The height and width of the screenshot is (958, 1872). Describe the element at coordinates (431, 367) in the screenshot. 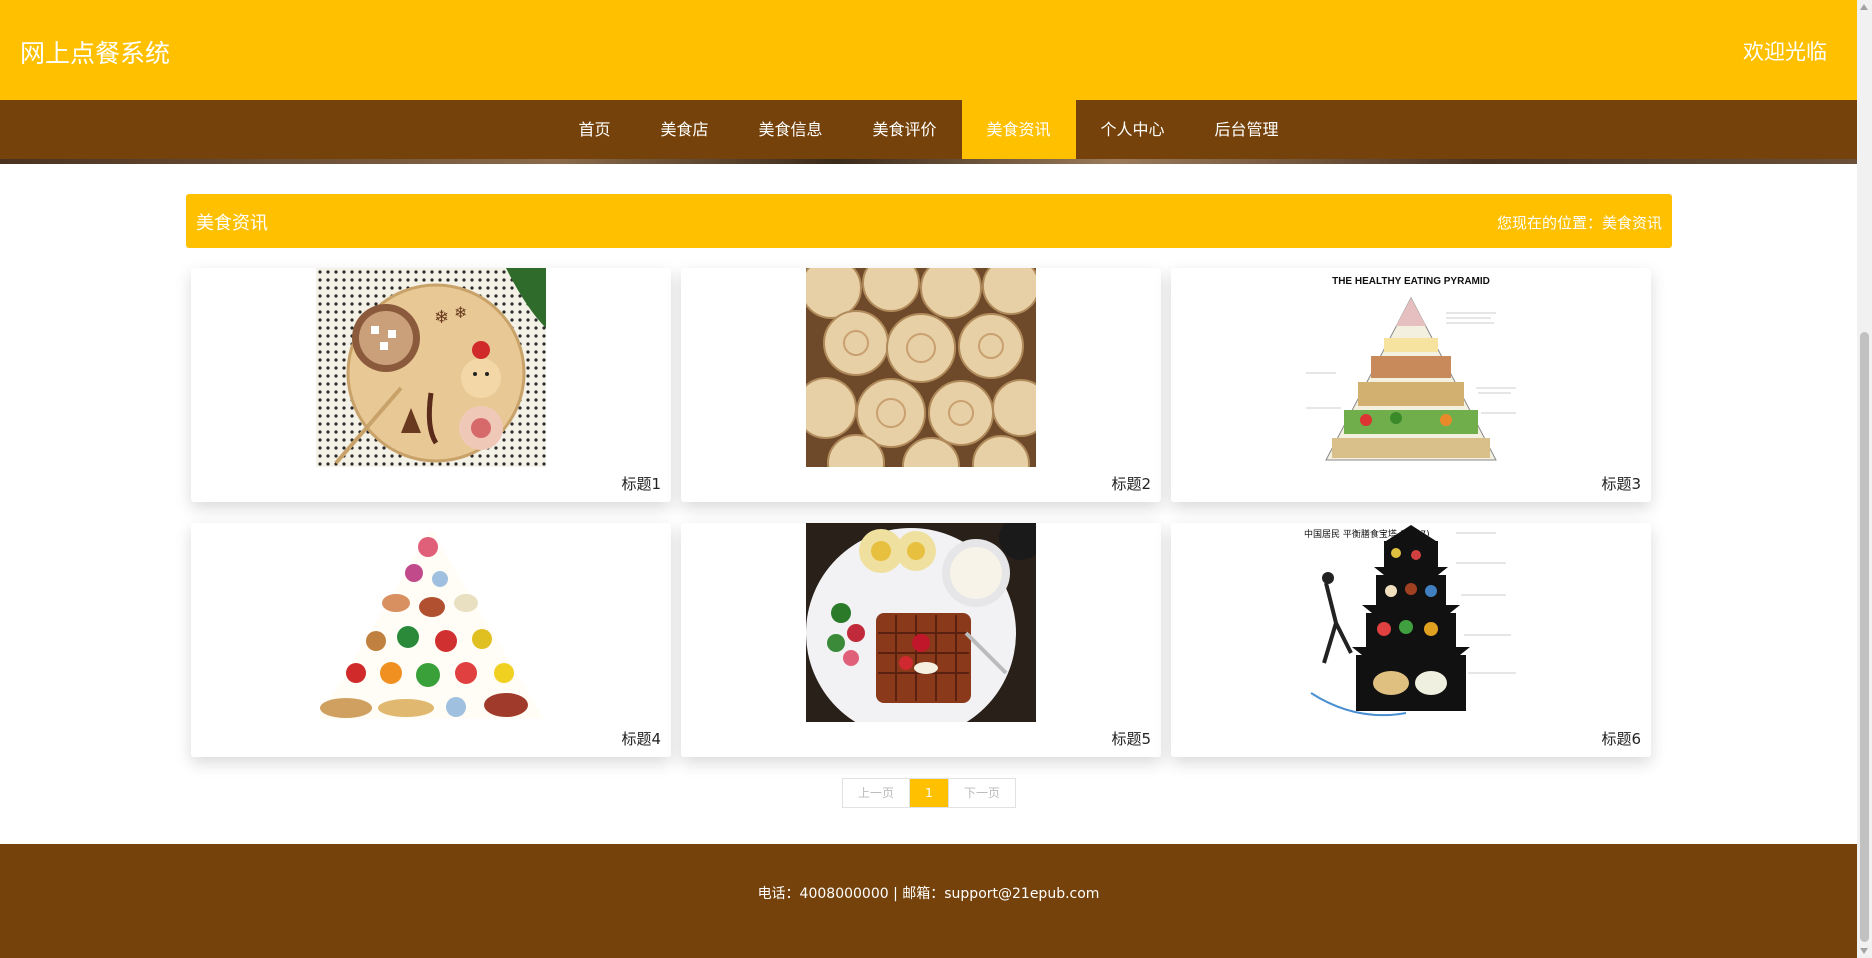

I see `news-image-holiday-snack: ❄ ❄` at that location.